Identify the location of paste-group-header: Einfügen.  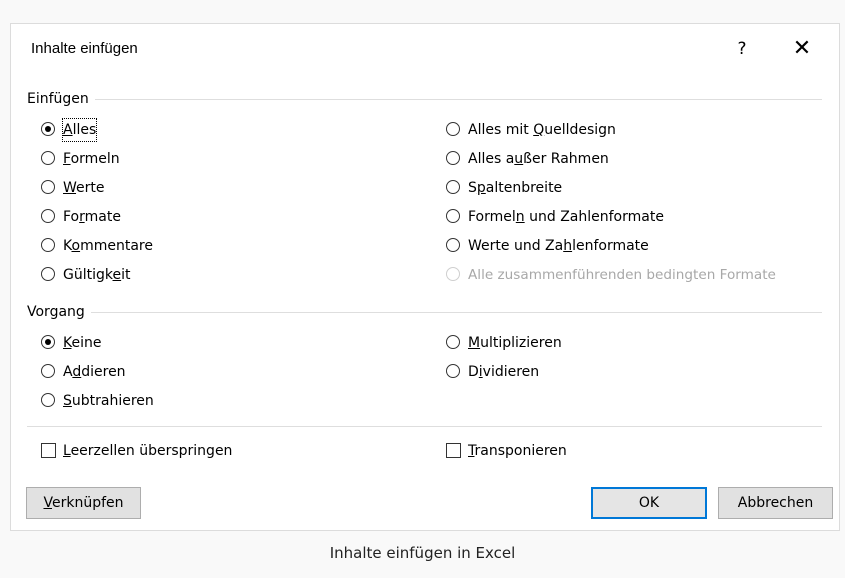
(424, 99).